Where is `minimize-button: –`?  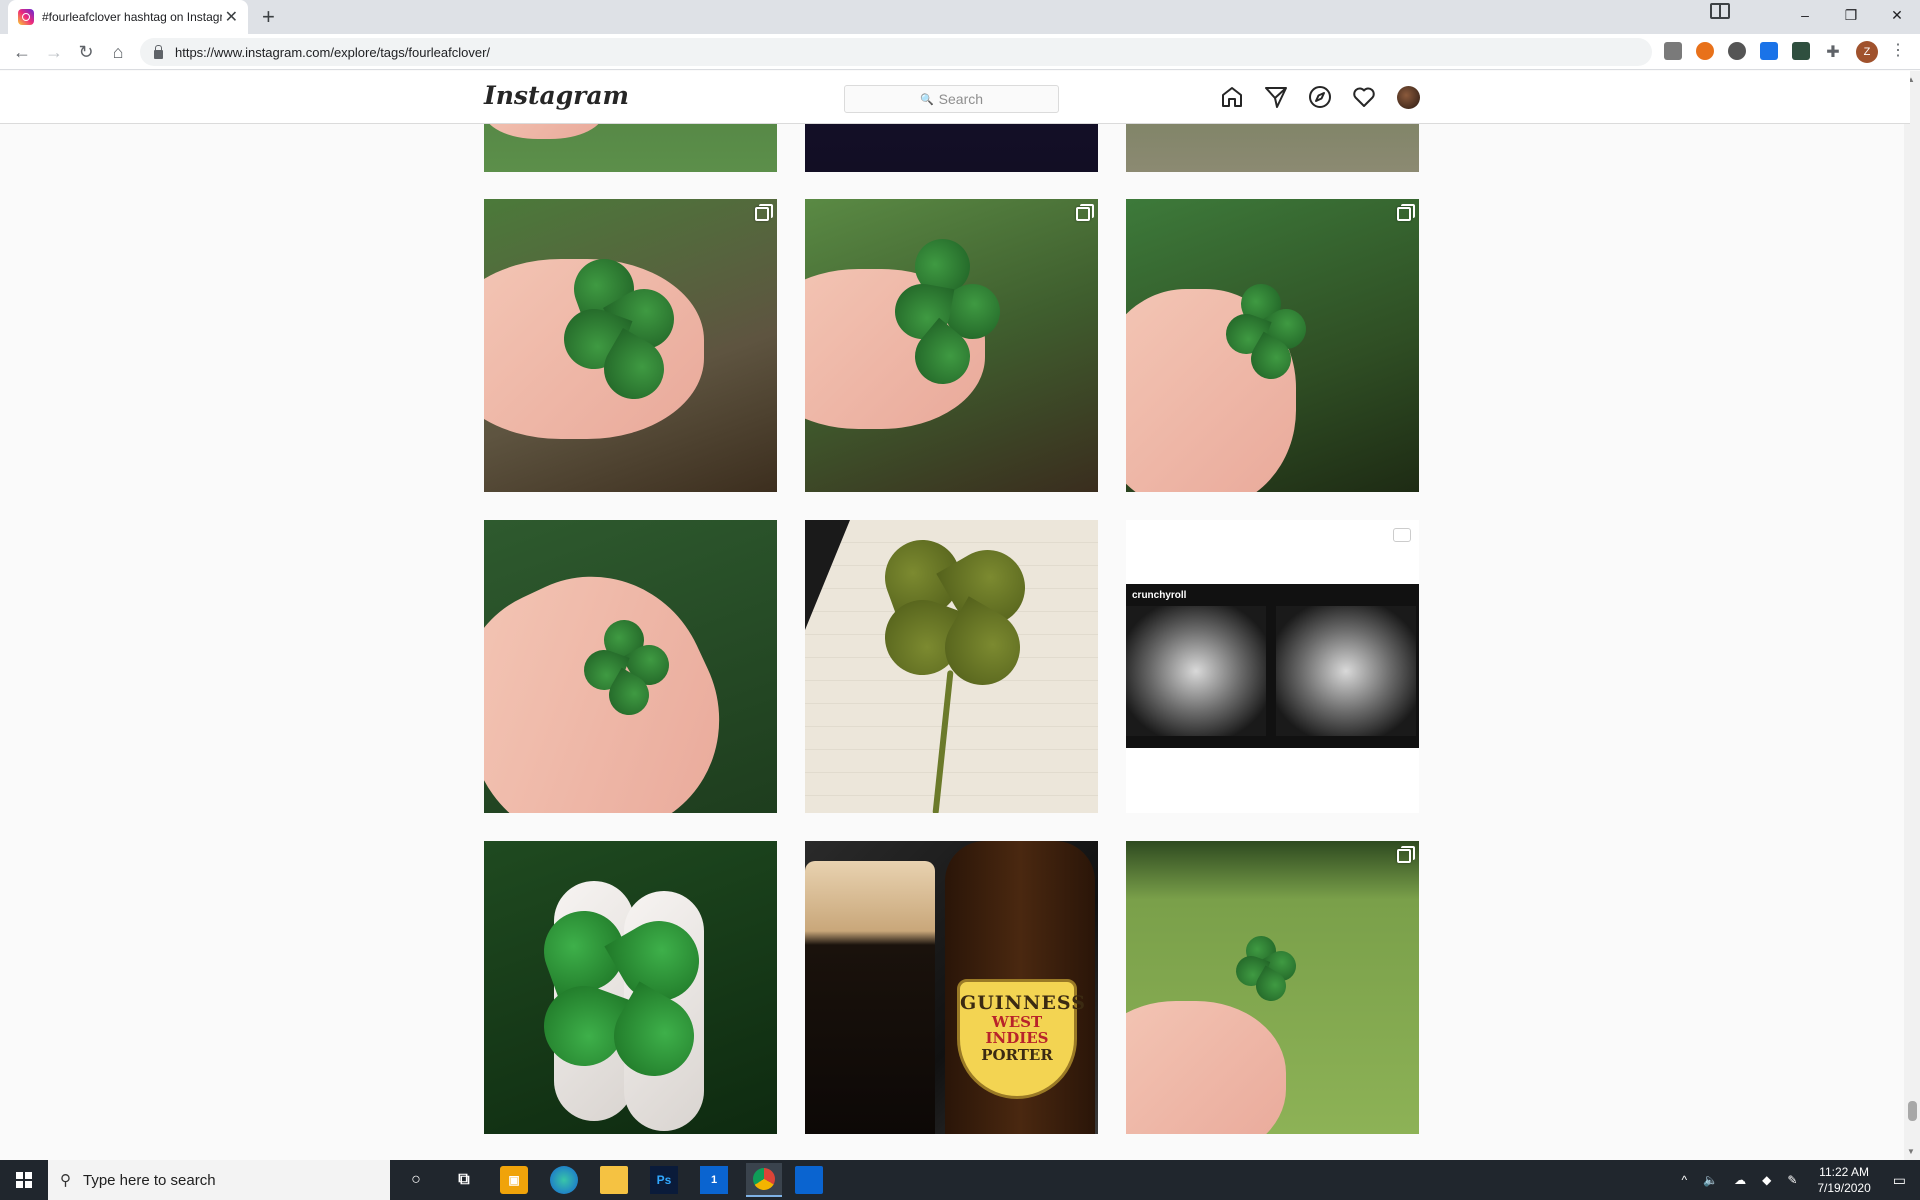
minimize-button: – is located at coordinates (1805, 15).